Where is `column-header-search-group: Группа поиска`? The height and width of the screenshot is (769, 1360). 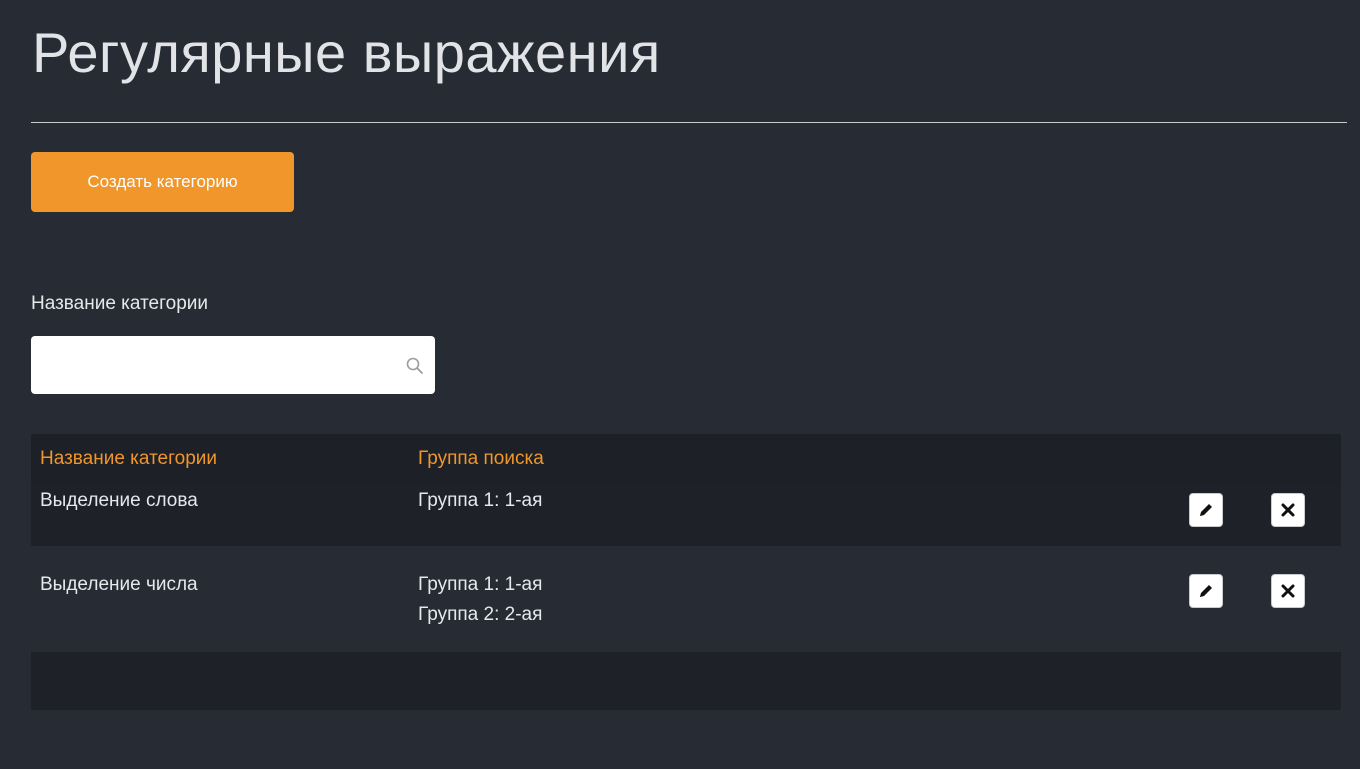 column-header-search-group: Группа поиска is located at coordinates (481, 458).